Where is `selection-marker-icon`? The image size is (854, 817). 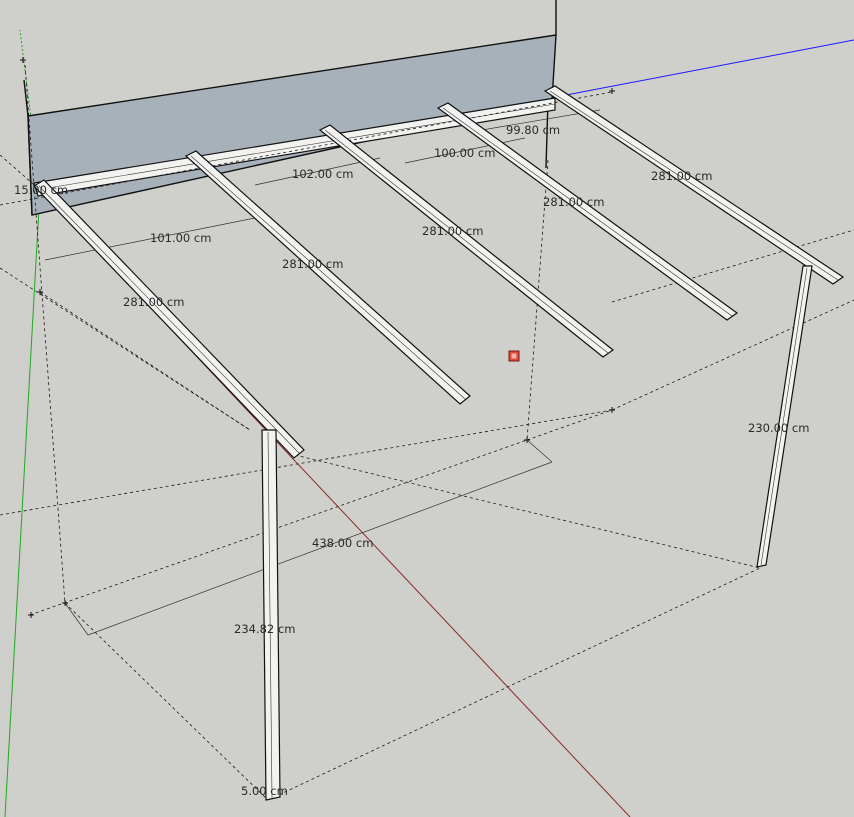
selection-marker-icon is located at coordinates (514, 356).